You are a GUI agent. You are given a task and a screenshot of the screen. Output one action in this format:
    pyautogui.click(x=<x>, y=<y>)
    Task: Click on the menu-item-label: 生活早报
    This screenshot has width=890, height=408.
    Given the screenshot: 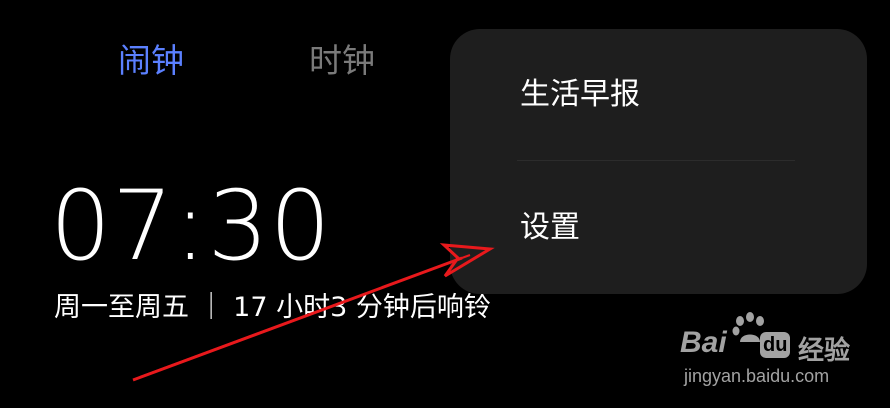 What is the action you would take?
    pyautogui.click(x=580, y=94)
    